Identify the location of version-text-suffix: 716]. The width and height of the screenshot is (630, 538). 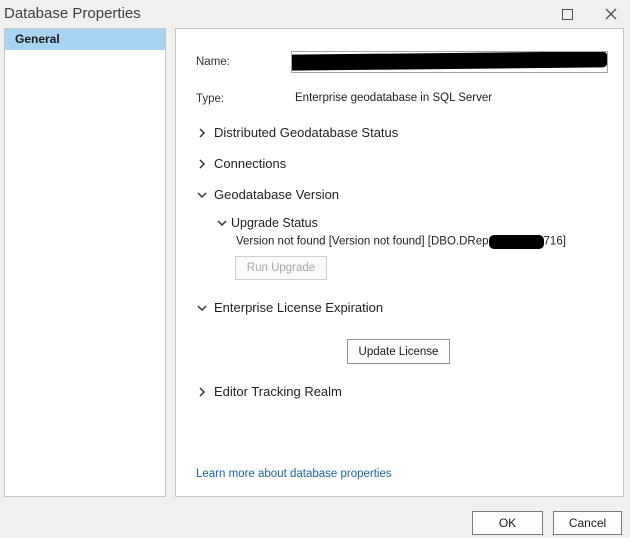
(554, 241).